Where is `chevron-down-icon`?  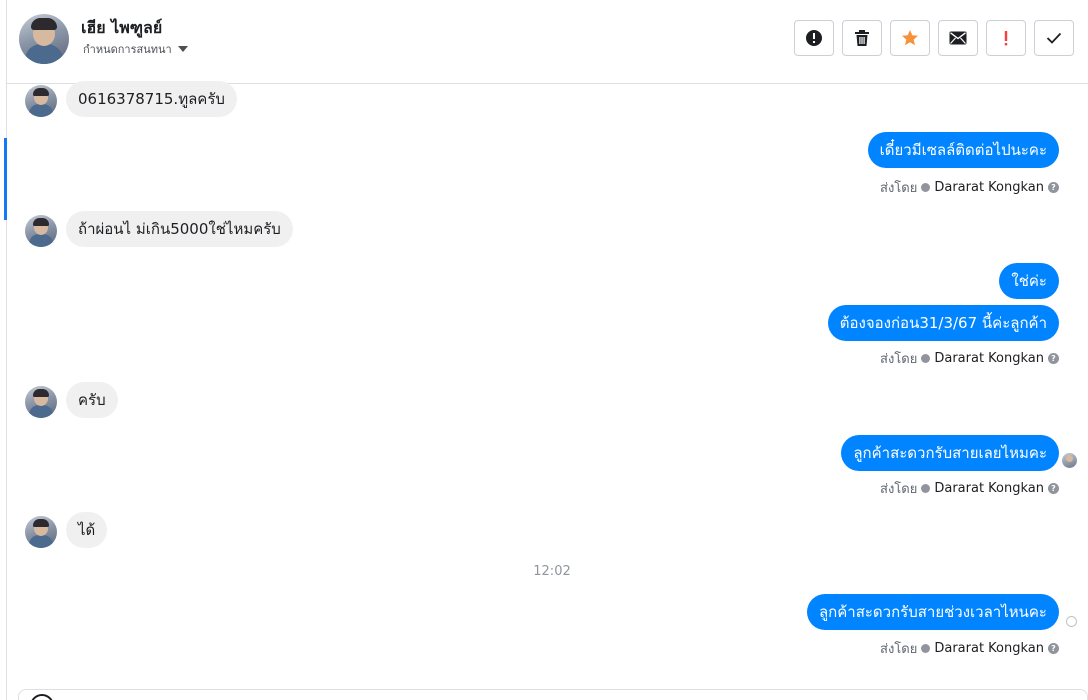 chevron-down-icon is located at coordinates (182, 49).